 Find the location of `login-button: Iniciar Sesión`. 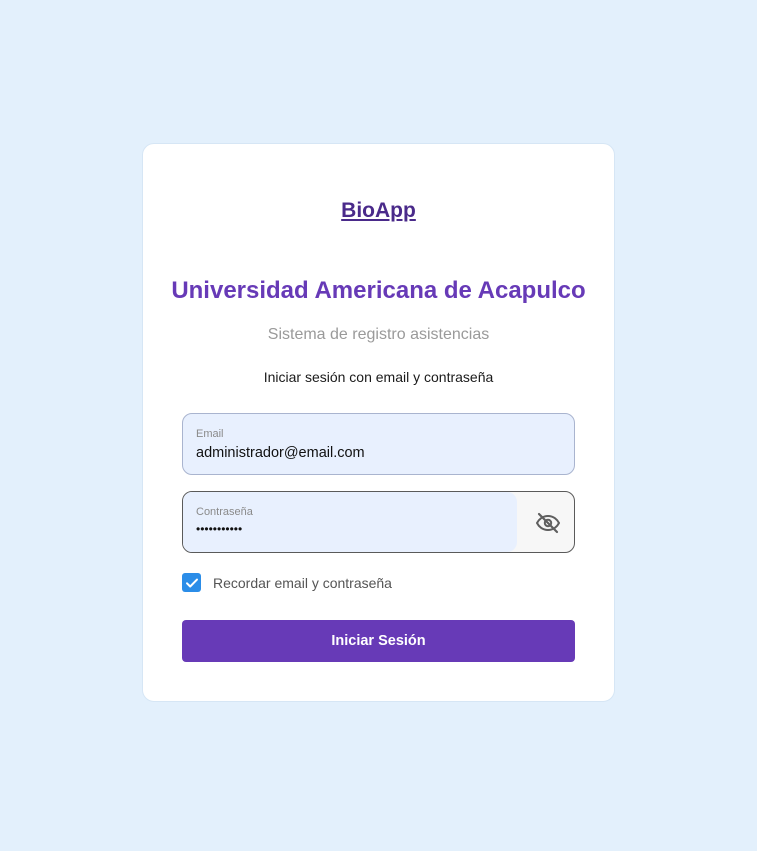

login-button: Iniciar Sesión is located at coordinates (378, 641).